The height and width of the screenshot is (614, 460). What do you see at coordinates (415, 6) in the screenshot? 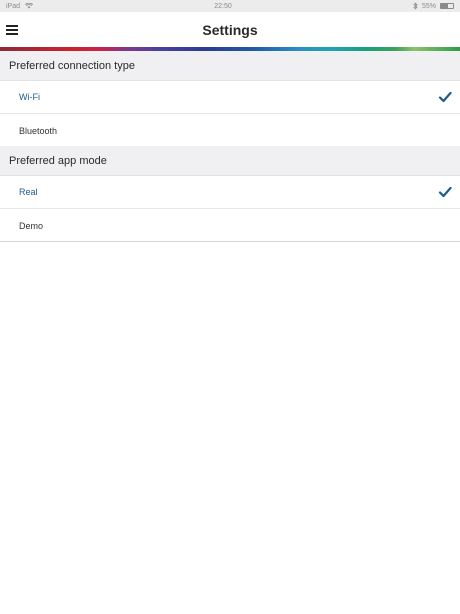
I see `bluetooth-icon` at bounding box center [415, 6].